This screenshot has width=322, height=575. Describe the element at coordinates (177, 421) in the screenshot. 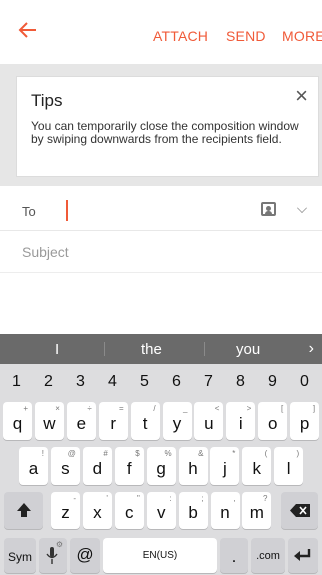

I see `key-y: y _` at that location.